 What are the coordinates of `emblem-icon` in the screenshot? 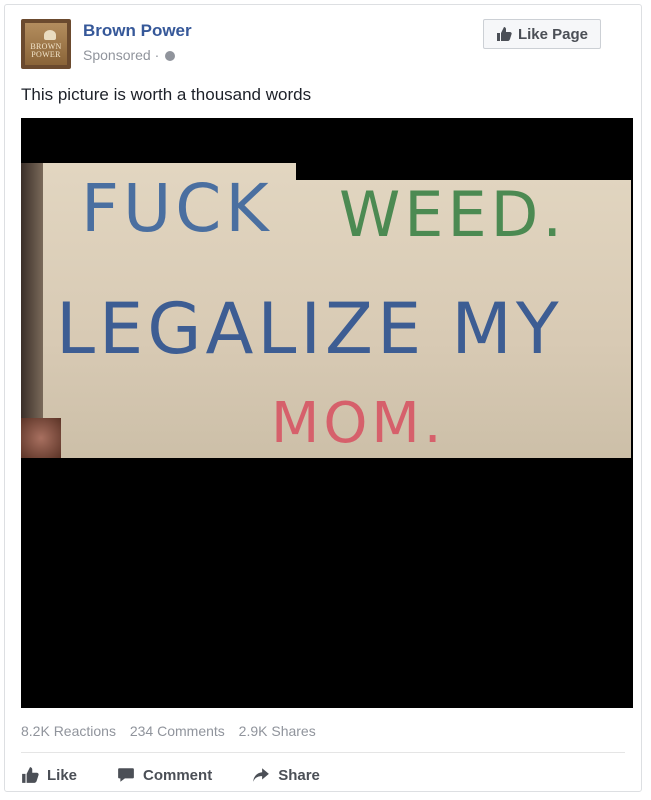 It's located at (50, 35).